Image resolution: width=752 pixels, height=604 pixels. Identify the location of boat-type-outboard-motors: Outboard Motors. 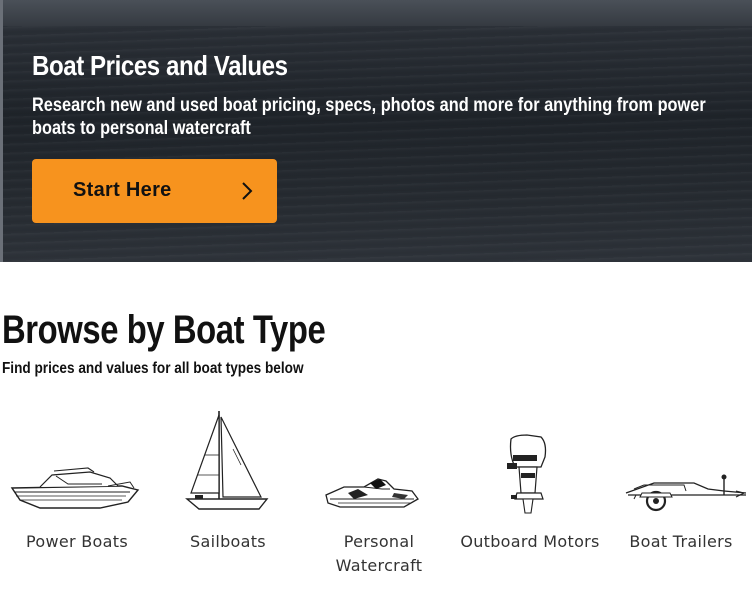
(530, 495).